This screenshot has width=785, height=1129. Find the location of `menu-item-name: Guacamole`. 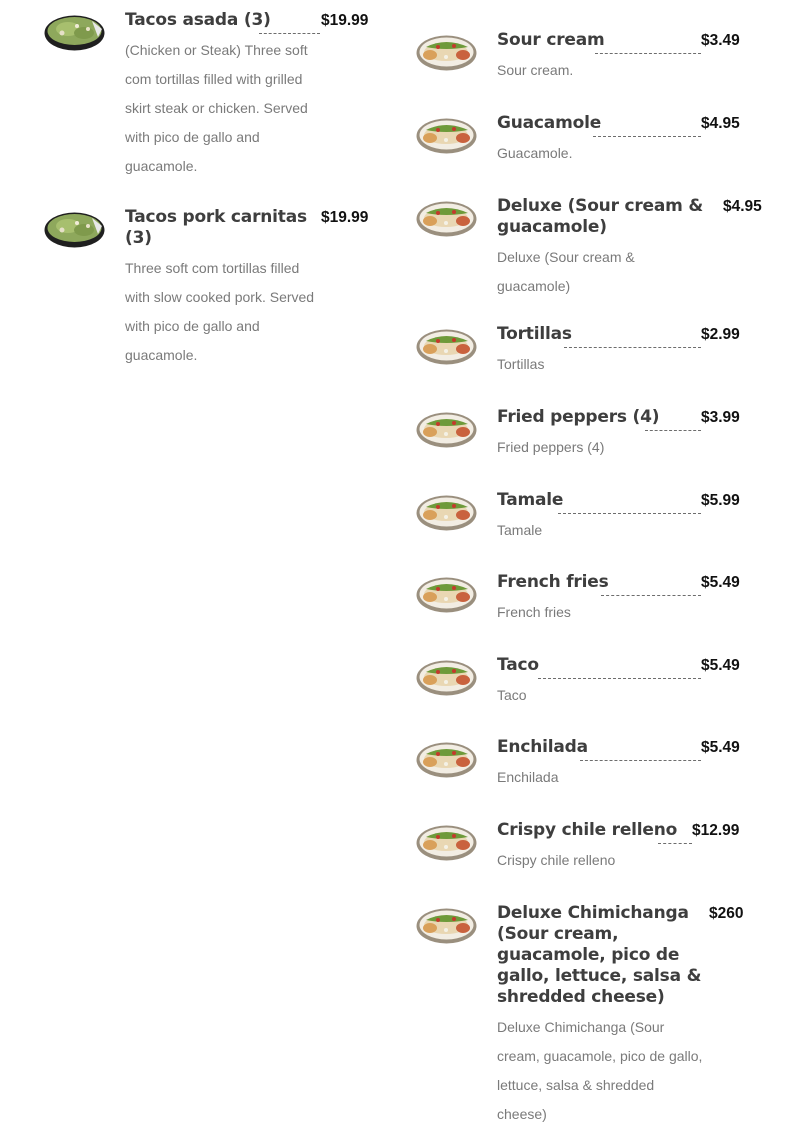

menu-item-name: Guacamole is located at coordinates (597, 123).